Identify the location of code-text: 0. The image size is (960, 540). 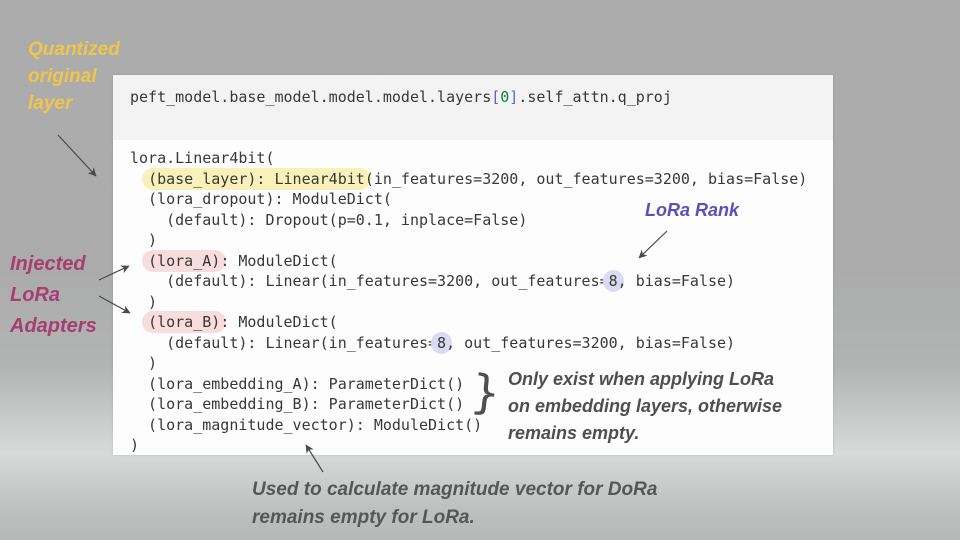
(505, 97).